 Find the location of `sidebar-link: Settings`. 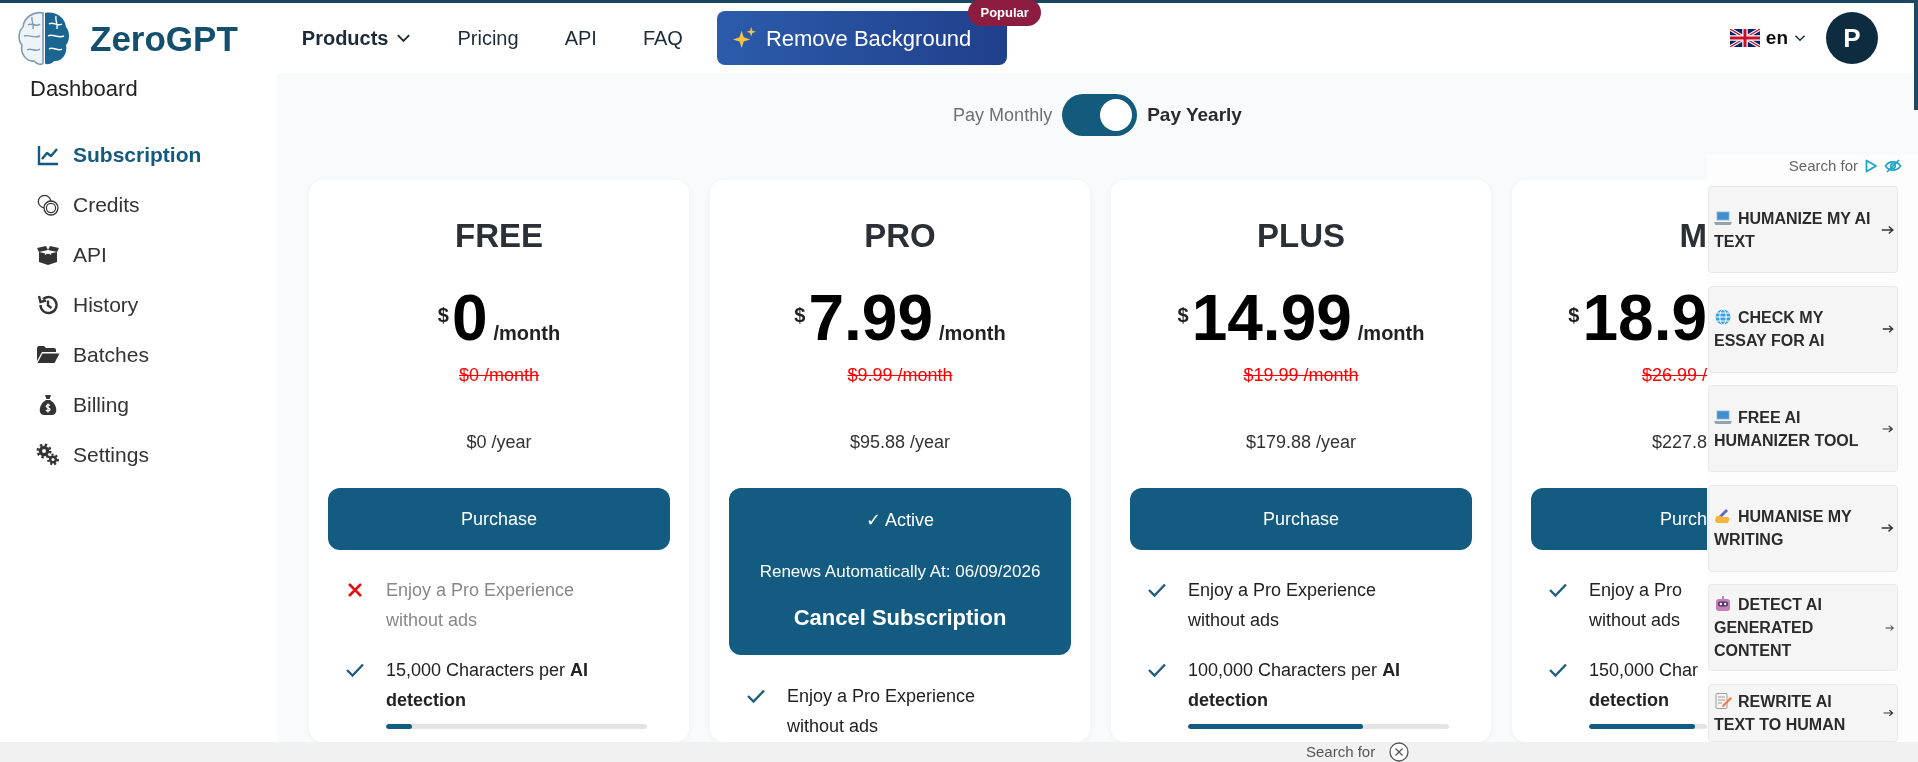

sidebar-link: Settings is located at coordinates (92, 455).